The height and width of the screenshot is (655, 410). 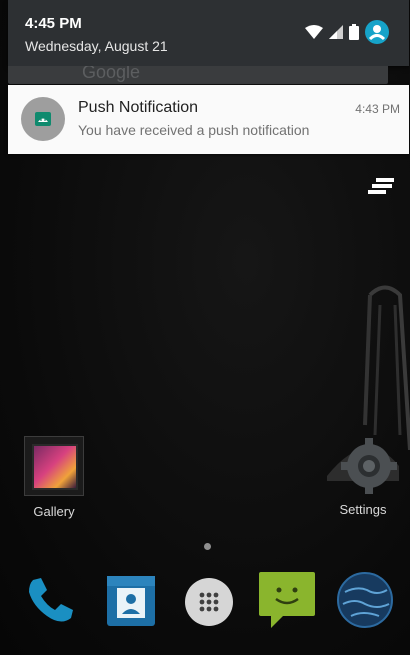 I want to click on notification-time: 4:43 PM, so click(x=377, y=109).